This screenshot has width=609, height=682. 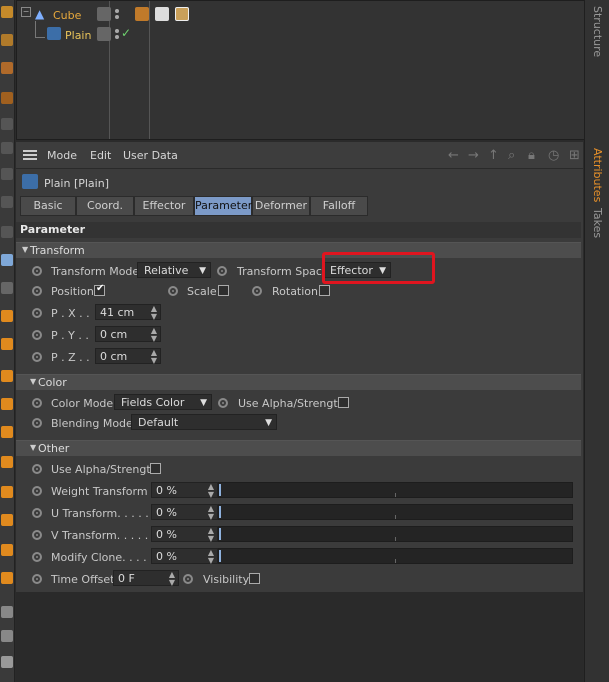 I want to click on scale-tool-icon, so click(x=7, y=40).